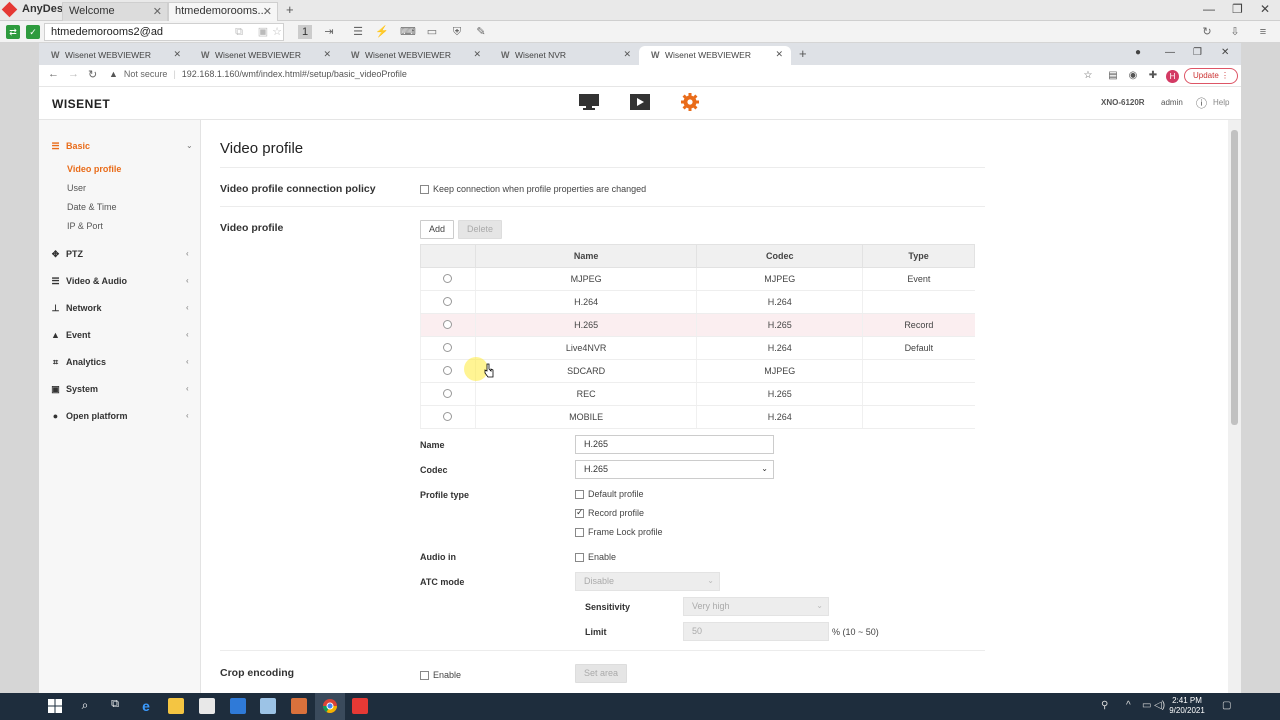  I want to click on crop-enable-checkbox: Enable, so click(440, 675).